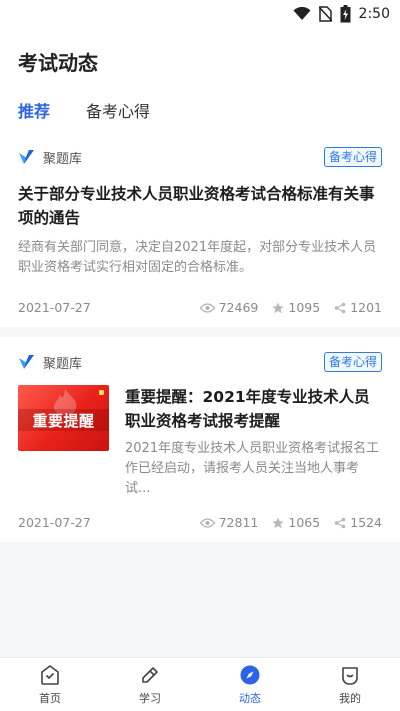 The image size is (400, 711). What do you see at coordinates (238, 522) in the screenshot?
I see `view-count: 72811` at bounding box center [238, 522].